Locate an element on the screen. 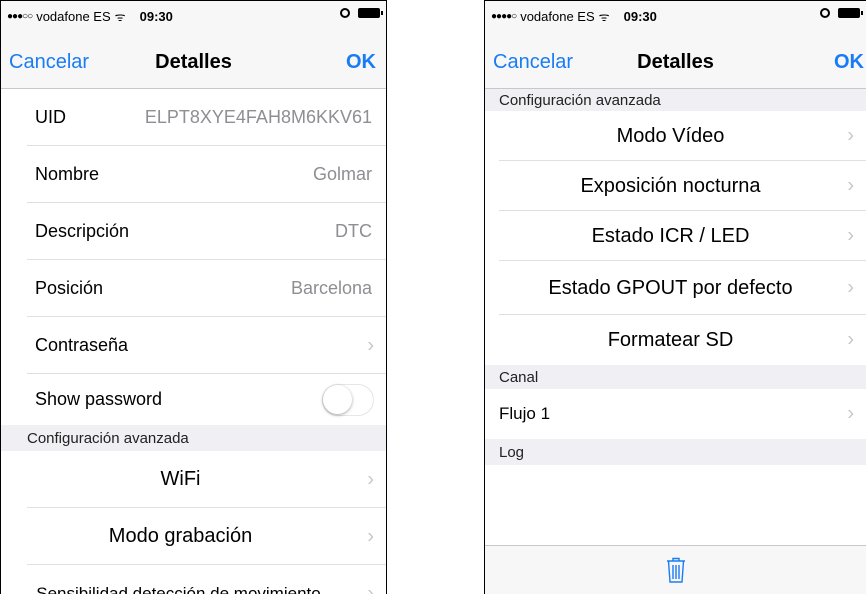 The height and width of the screenshot is (594, 866). estado-icr-row: Estado ICR / LED › is located at coordinates (675, 236).